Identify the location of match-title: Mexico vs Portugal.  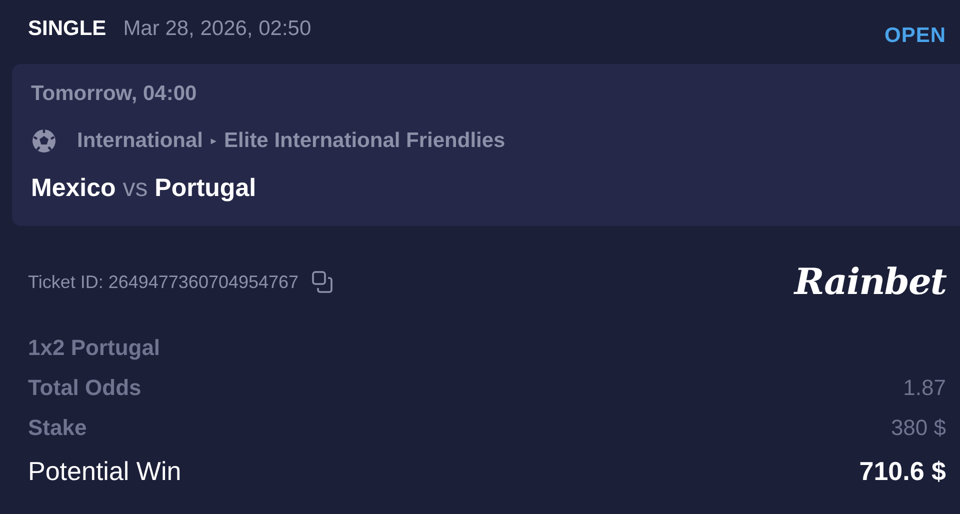
(144, 188).